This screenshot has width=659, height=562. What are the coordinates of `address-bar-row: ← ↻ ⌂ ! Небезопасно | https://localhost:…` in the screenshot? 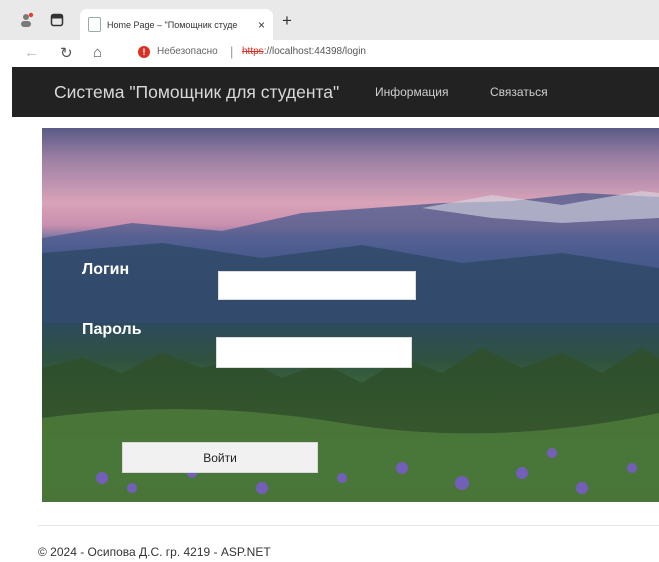 It's located at (329, 53).